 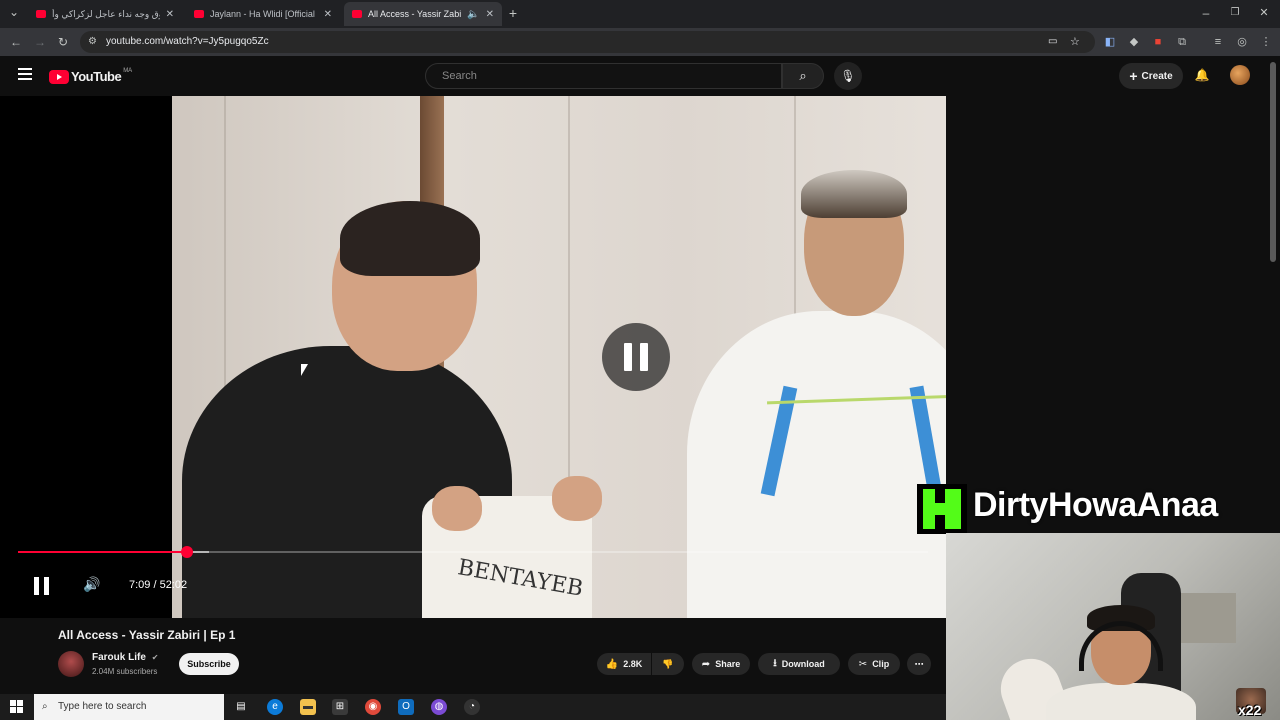 I want to click on outlook-icon: O, so click(x=406, y=707).